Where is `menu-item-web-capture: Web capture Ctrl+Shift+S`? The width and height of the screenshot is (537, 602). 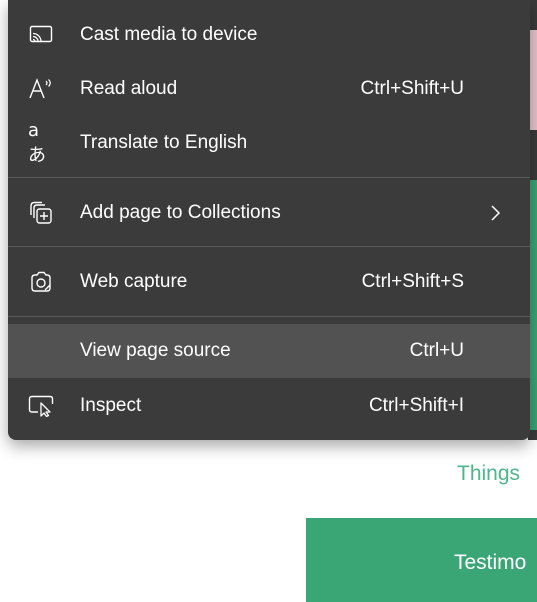 menu-item-web-capture: Web capture Ctrl+Shift+S is located at coordinates (269, 282).